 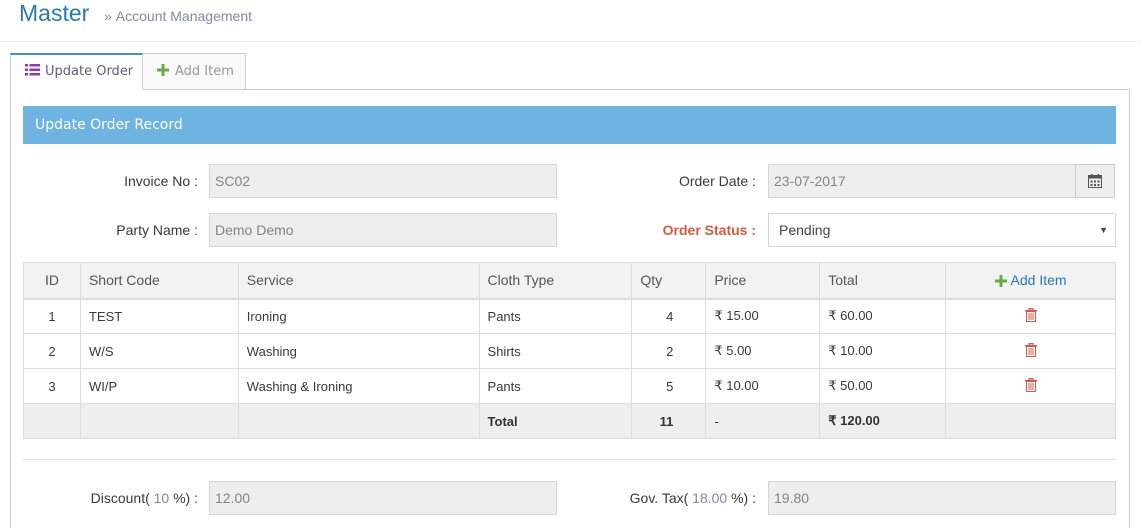 I want to click on cell-total: ₹ 60.00, so click(x=883, y=316).